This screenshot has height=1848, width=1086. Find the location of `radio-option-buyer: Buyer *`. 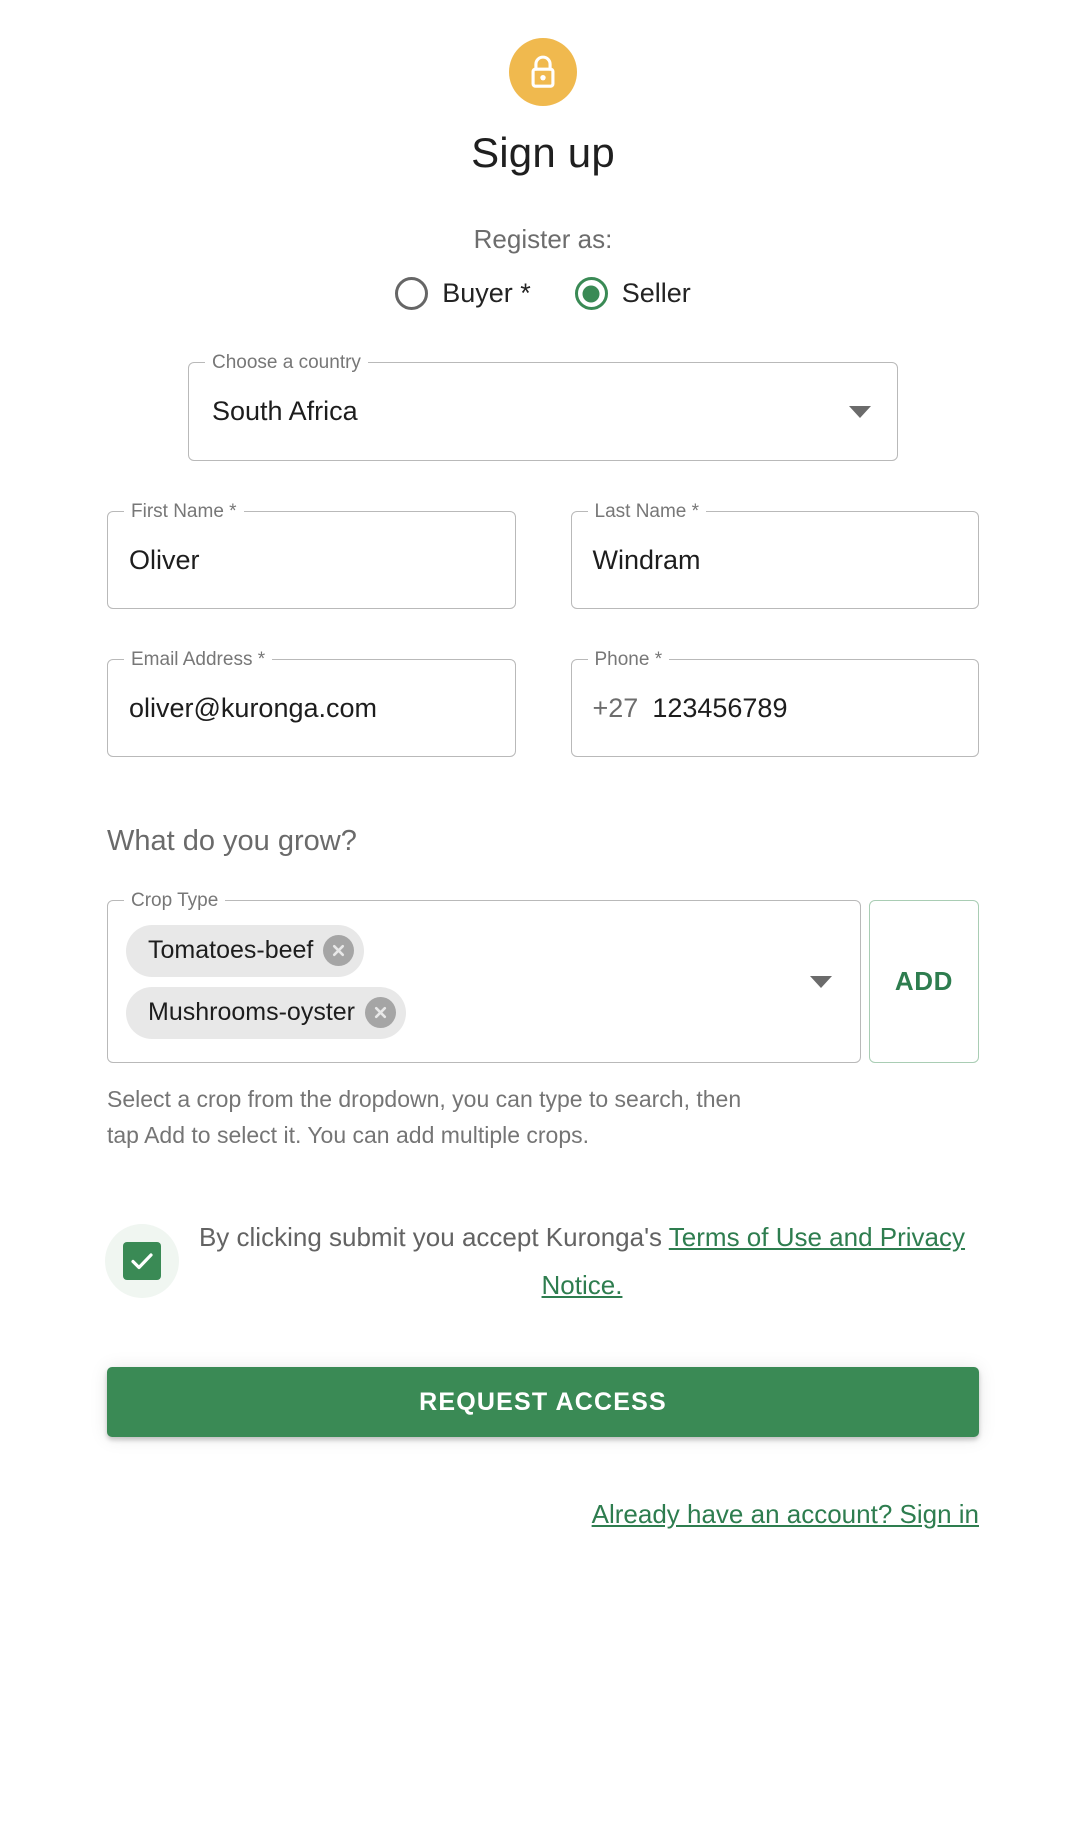

radio-option-buyer: Buyer * is located at coordinates (463, 293).